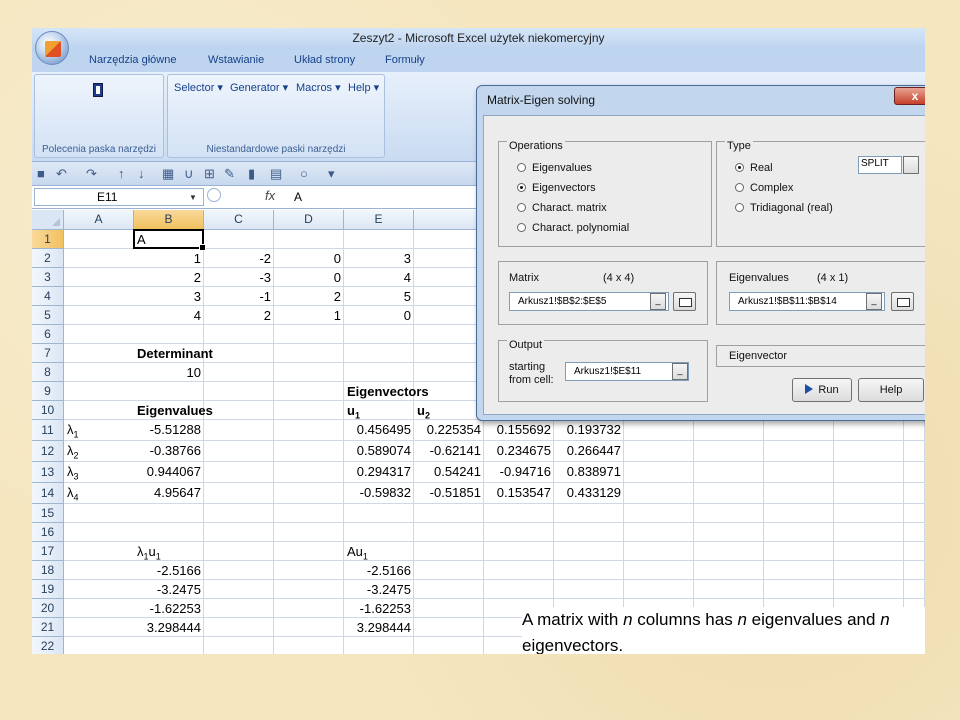  Describe the element at coordinates (449, 413) in the screenshot. I see `cell-eigenvector-header: u2` at that location.